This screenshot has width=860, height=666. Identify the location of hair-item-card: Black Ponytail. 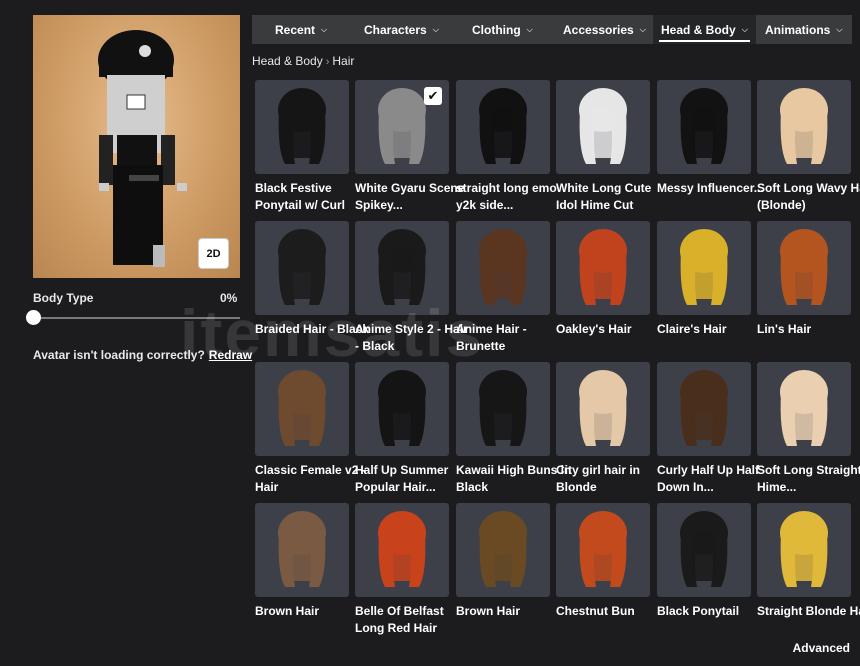
(704, 570).